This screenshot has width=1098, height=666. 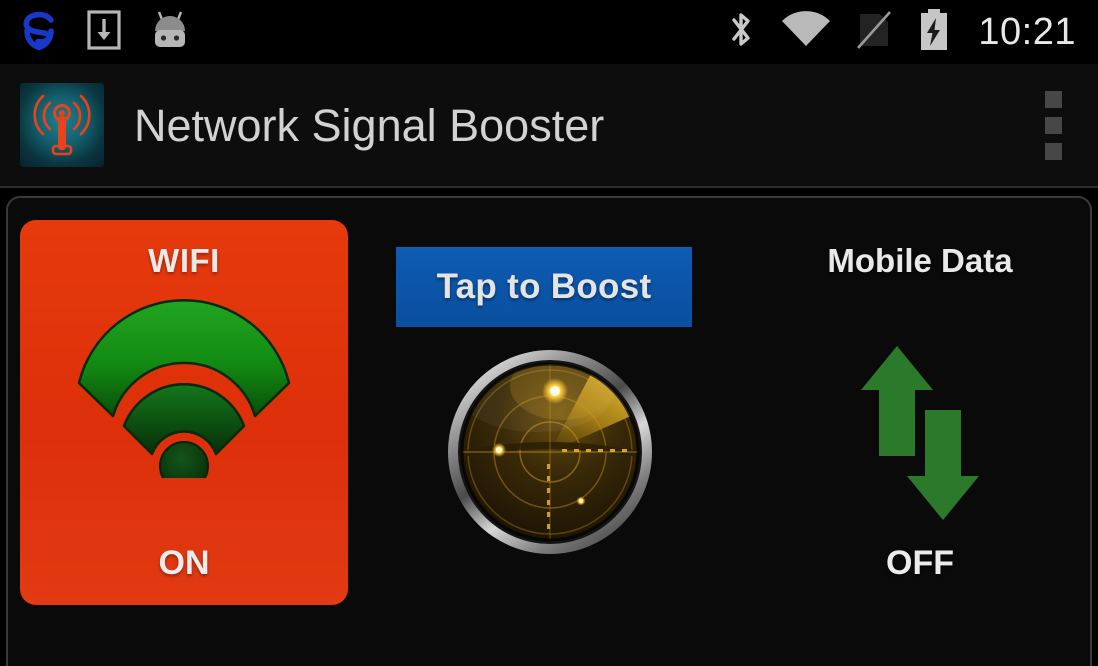 I want to click on download-icon, so click(x=104, y=32).